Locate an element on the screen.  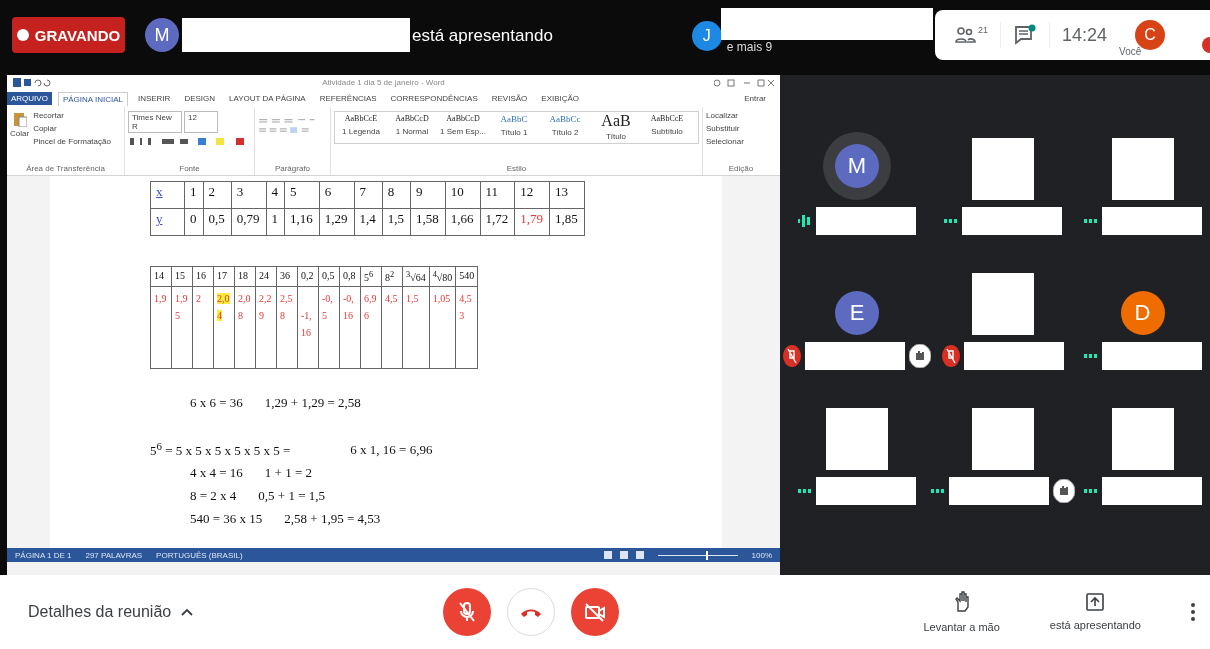
table-cell: 4,53 is located at coordinates (466, 327).